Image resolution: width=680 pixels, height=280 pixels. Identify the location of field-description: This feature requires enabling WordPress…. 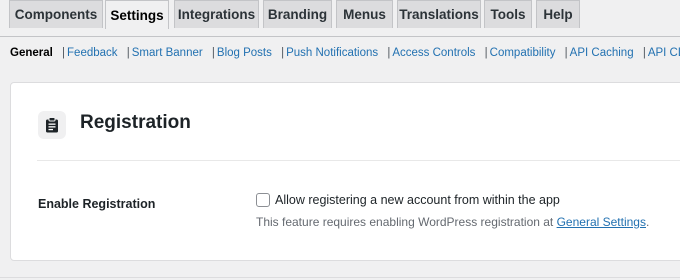
(452, 222).